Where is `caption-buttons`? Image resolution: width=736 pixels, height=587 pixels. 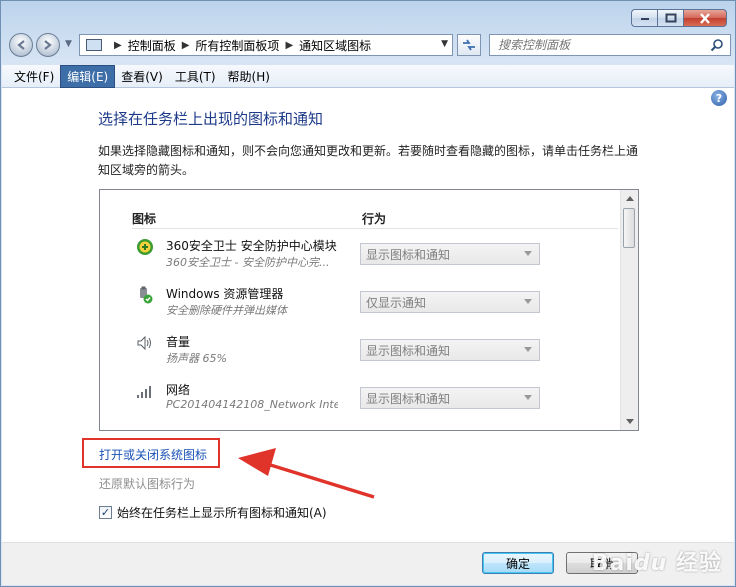
caption-buttons is located at coordinates (679, 18).